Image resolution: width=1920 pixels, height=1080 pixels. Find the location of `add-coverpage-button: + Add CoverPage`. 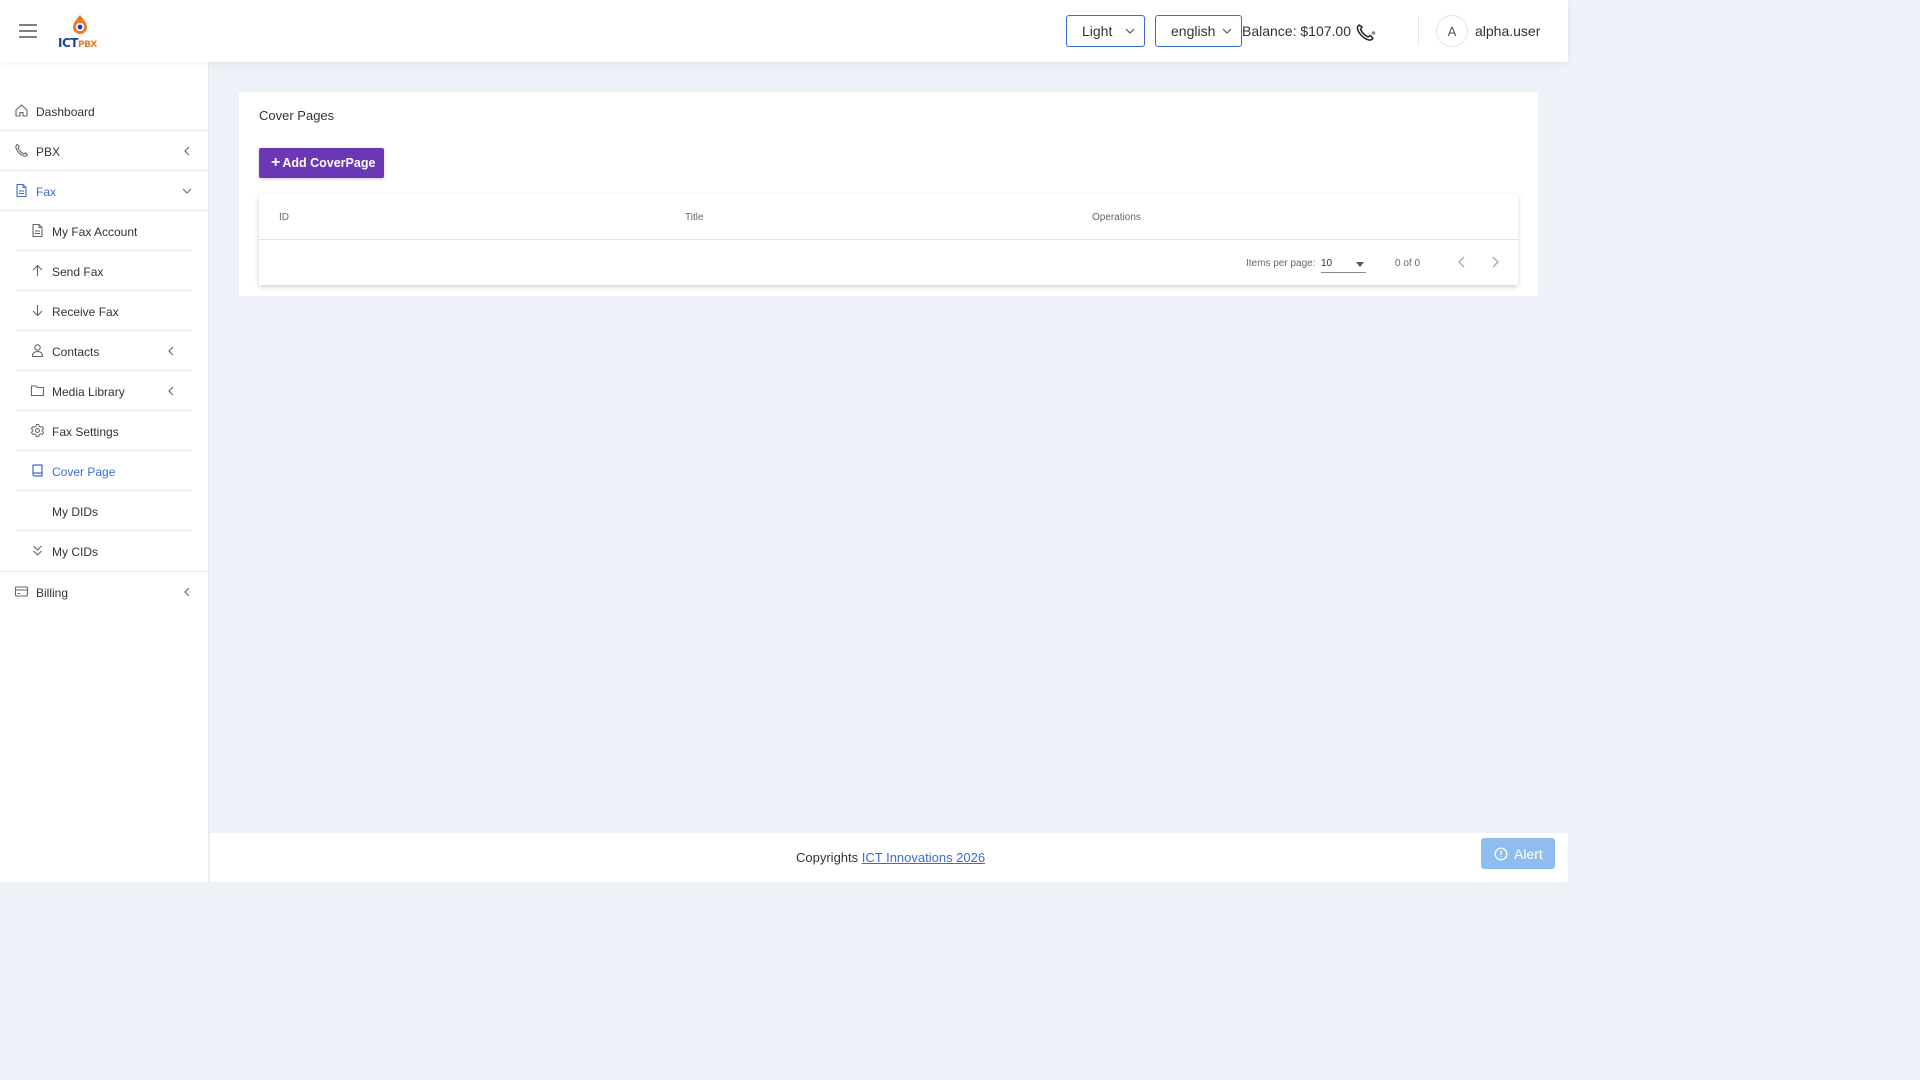

add-coverpage-button: + Add CoverPage is located at coordinates (321, 163).